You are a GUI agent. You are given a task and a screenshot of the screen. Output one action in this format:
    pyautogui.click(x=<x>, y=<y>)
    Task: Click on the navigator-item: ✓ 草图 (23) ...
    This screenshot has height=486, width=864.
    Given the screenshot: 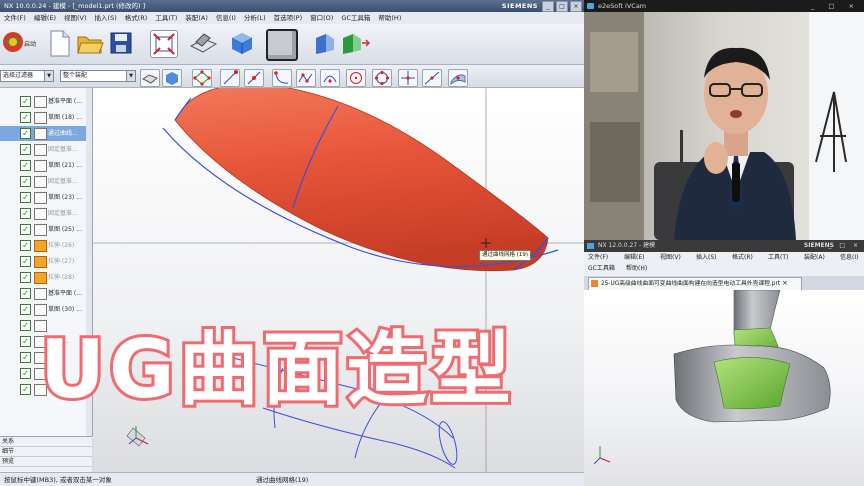 What is the action you would take?
    pyautogui.click(x=46, y=197)
    